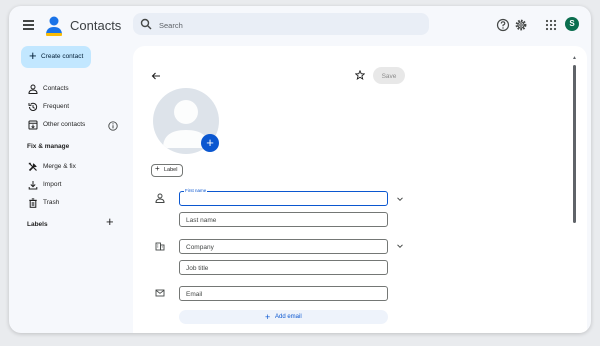 This screenshot has width=600, height=346. I want to click on first-name-input, so click(283, 199).